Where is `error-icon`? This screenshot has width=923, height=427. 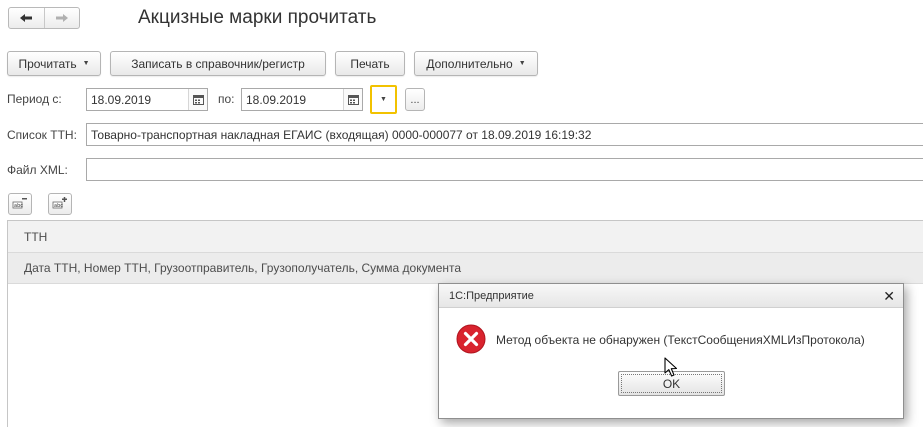 error-icon is located at coordinates (471, 340).